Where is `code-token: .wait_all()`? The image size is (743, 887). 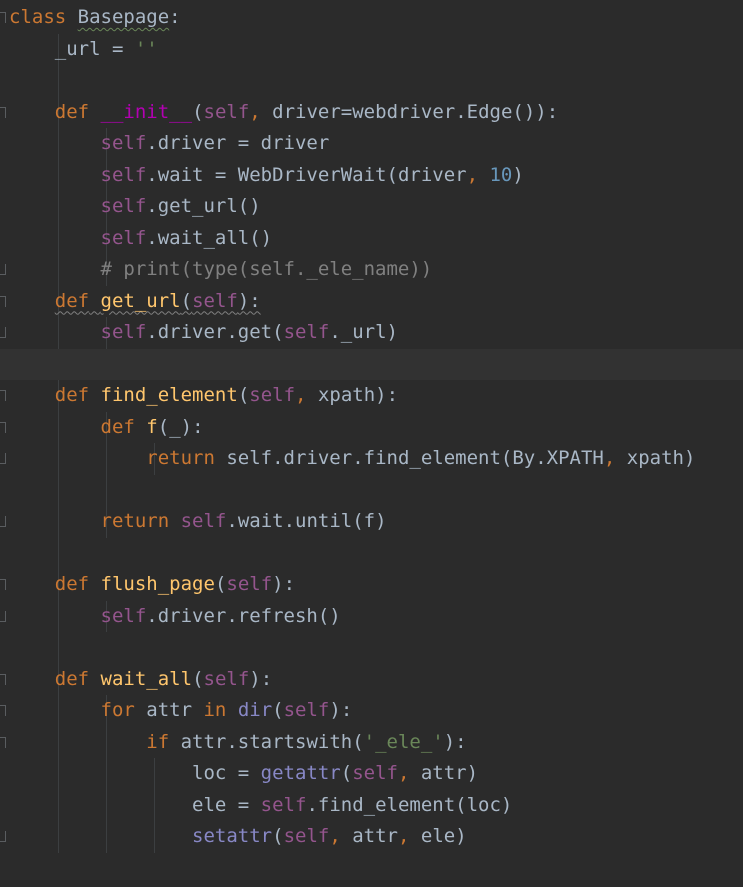
code-token: .wait_all() is located at coordinates (209, 237).